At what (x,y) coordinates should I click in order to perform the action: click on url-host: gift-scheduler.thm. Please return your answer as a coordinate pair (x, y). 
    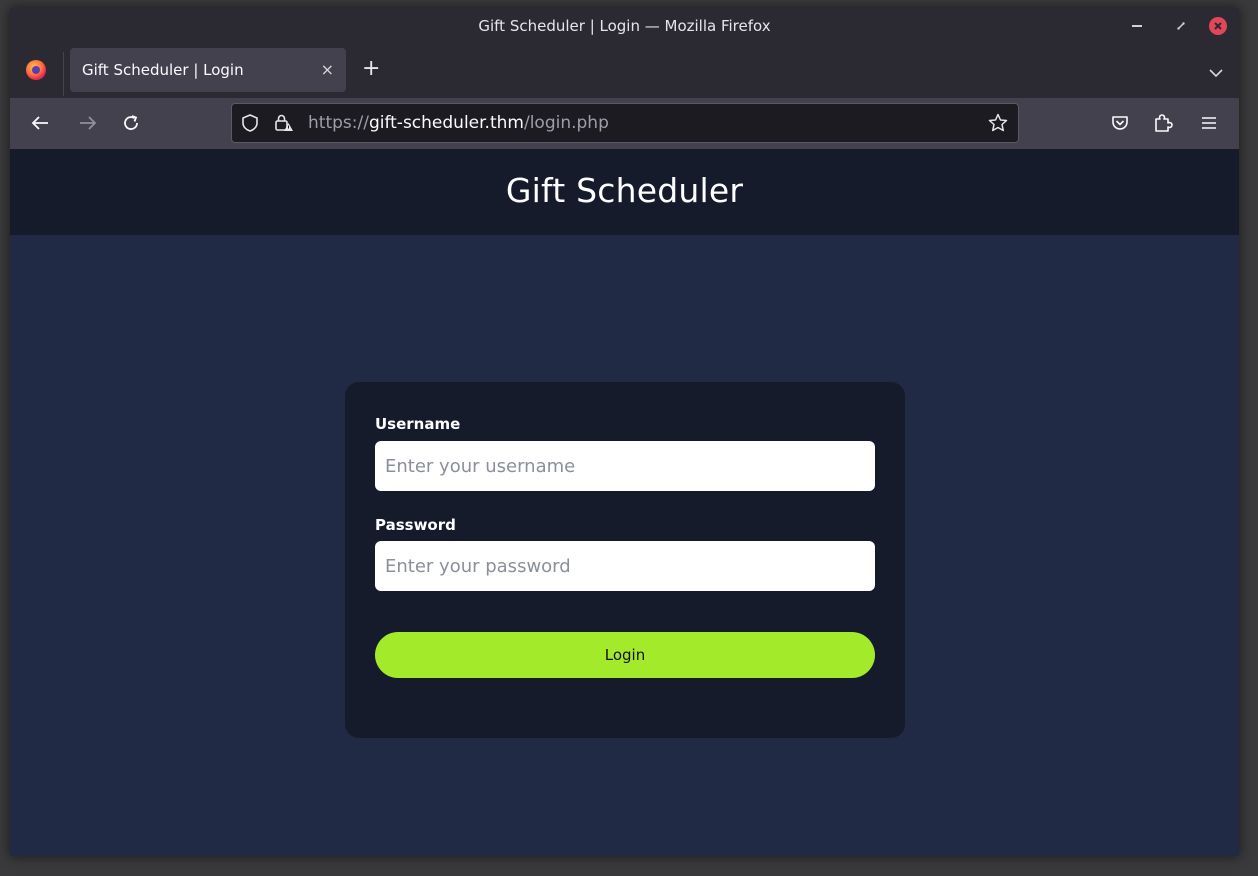
    Looking at the image, I should click on (446, 123).